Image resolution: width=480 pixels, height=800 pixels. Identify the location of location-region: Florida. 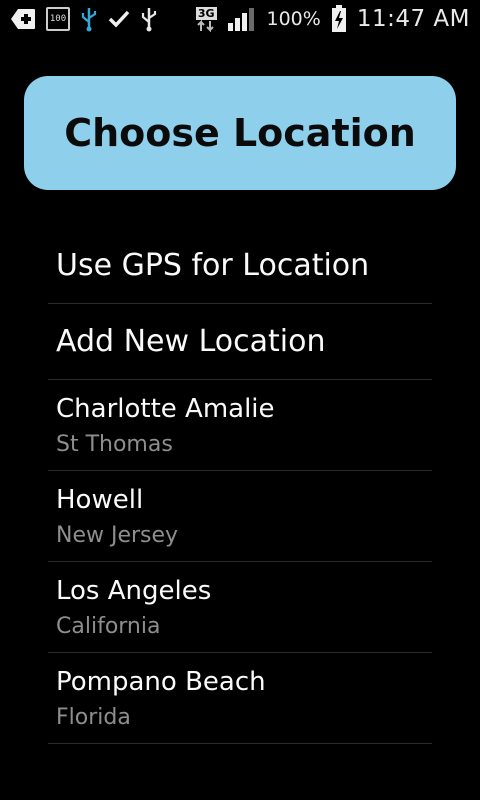
(93, 717).